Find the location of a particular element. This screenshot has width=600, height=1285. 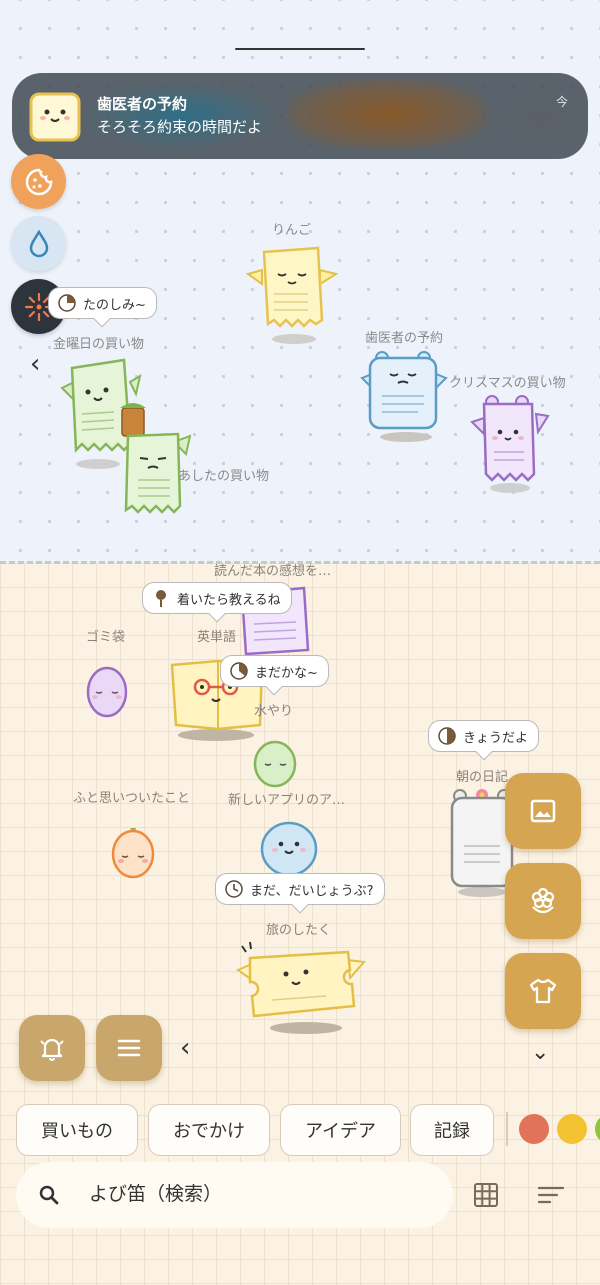

image-icon is located at coordinates (543, 811).